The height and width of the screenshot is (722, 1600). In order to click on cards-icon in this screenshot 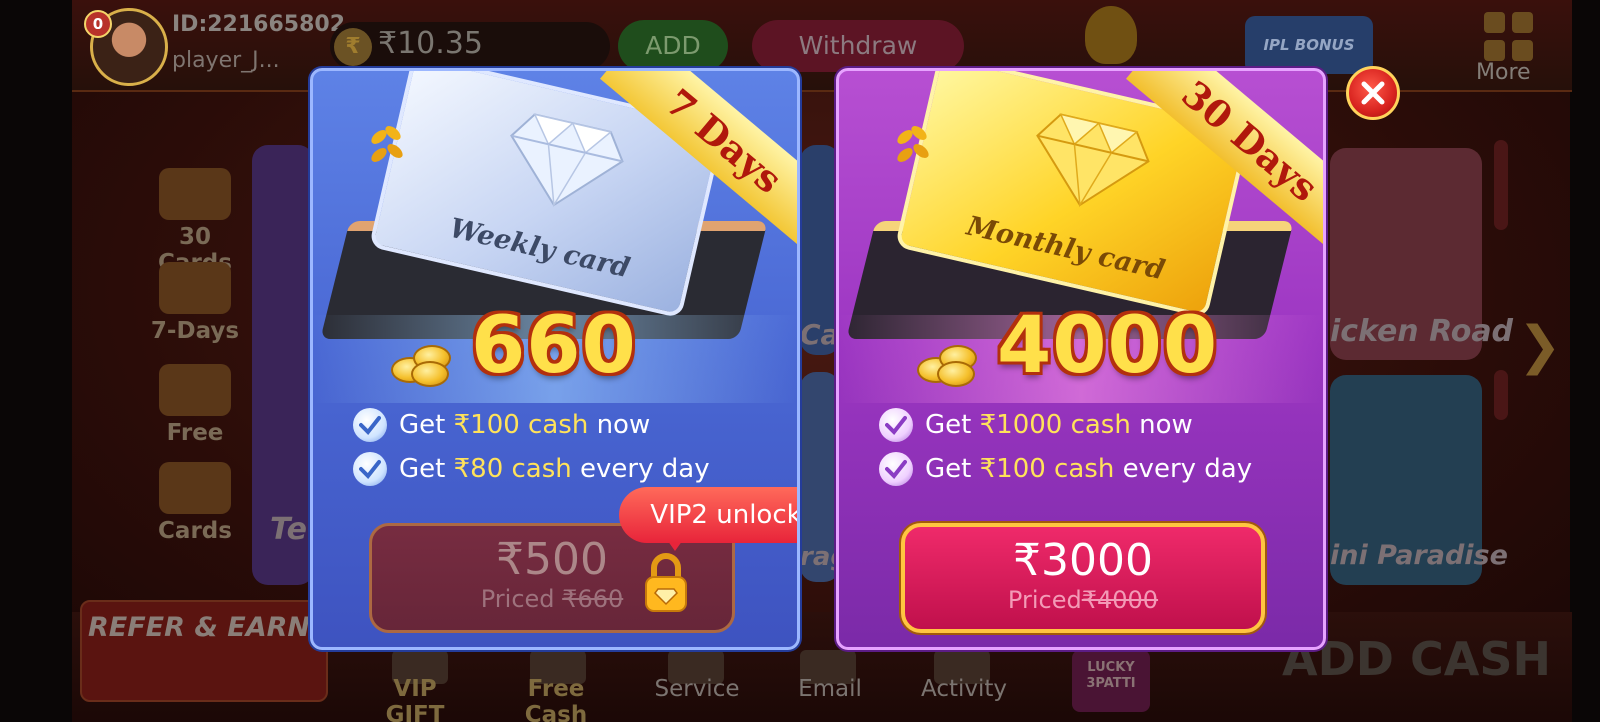, I will do `click(195, 194)`.